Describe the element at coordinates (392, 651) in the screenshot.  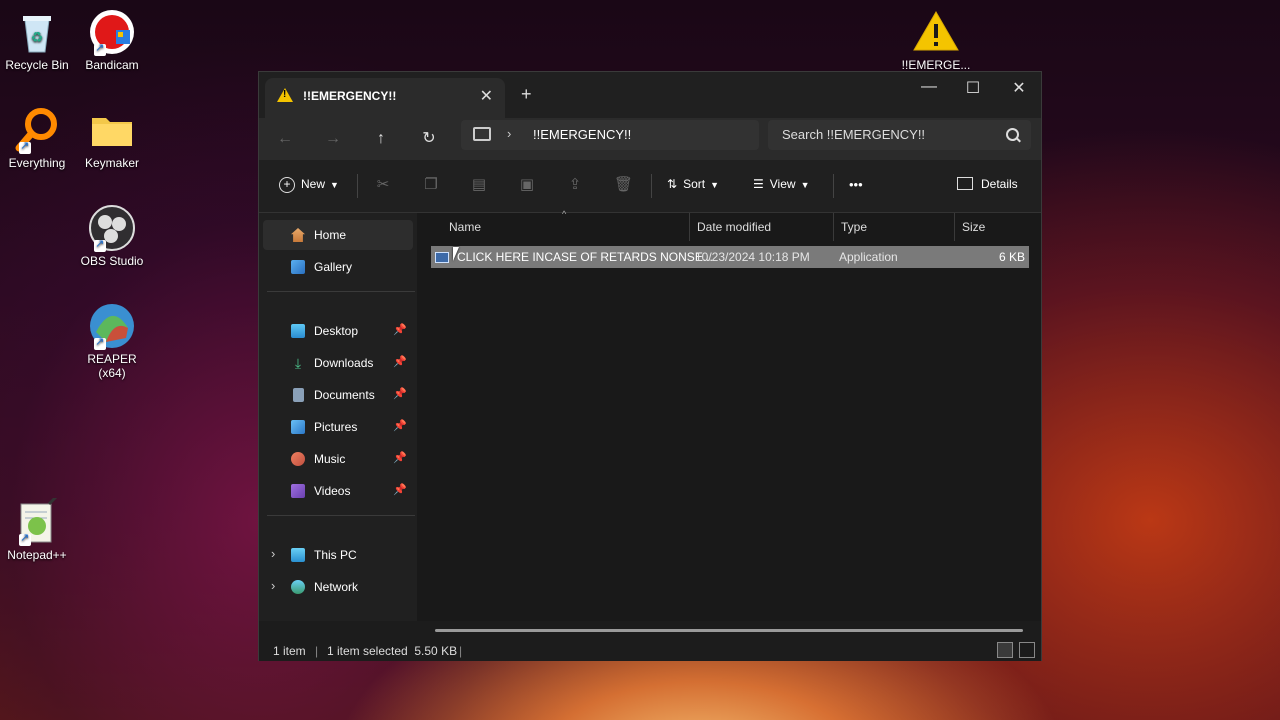
I see `status-selection: 1 item selected 5.50 KB` at that location.